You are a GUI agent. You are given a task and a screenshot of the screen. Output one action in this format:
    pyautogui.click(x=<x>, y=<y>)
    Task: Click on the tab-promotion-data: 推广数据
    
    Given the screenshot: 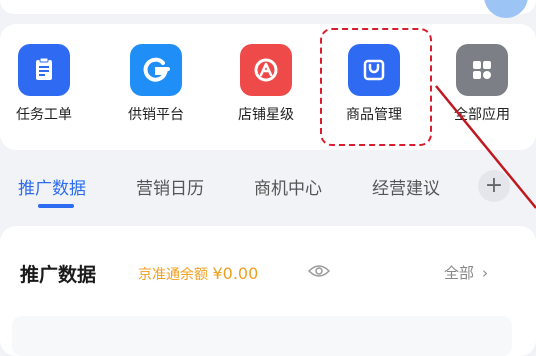 What is the action you would take?
    pyautogui.click(x=52, y=186)
    